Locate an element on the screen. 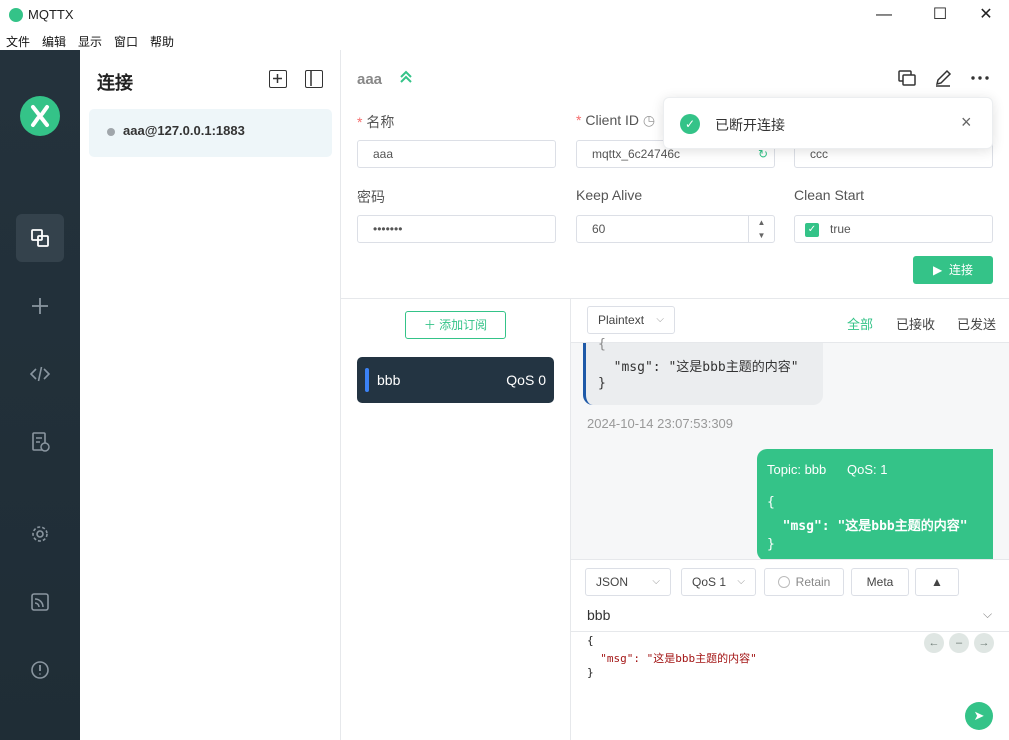 This screenshot has height=740, width=1009. client-id-value: mqttx_6c24746c is located at coordinates (636, 154).